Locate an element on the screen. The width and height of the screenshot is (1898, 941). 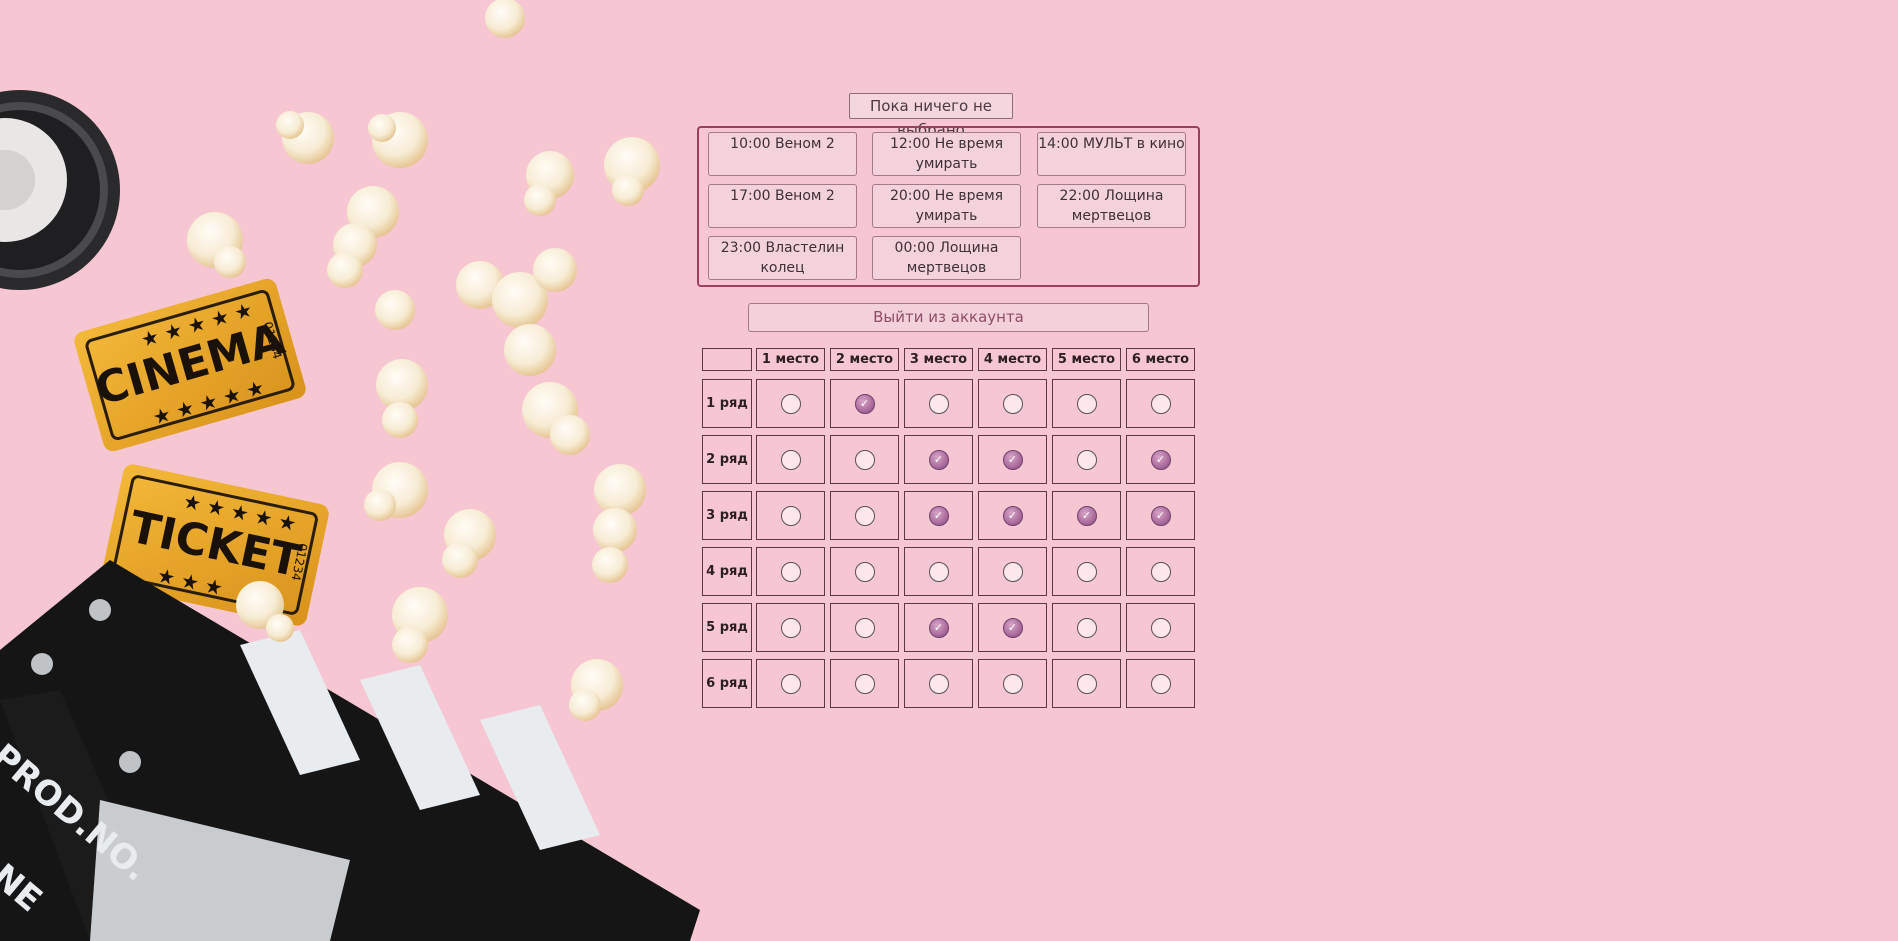
session-button: 17:00 Веном 2 is located at coordinates (782, 206).